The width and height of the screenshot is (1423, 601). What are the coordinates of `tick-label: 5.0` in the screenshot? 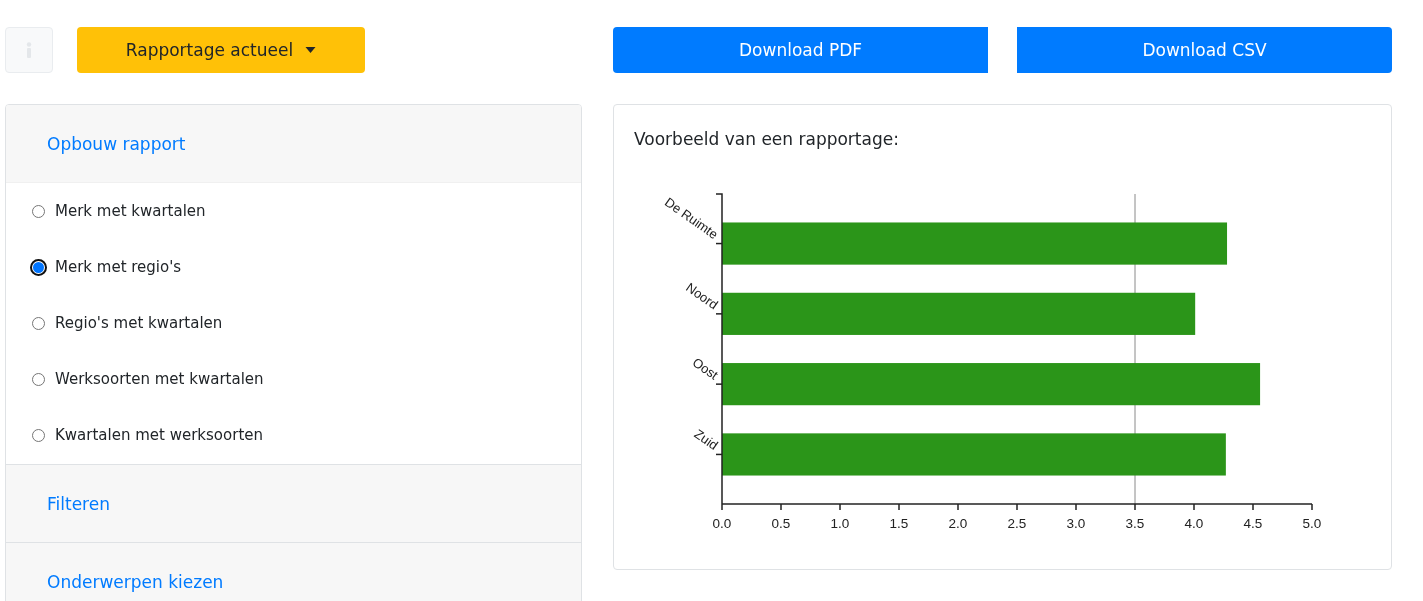 It's located at (1312, 523).